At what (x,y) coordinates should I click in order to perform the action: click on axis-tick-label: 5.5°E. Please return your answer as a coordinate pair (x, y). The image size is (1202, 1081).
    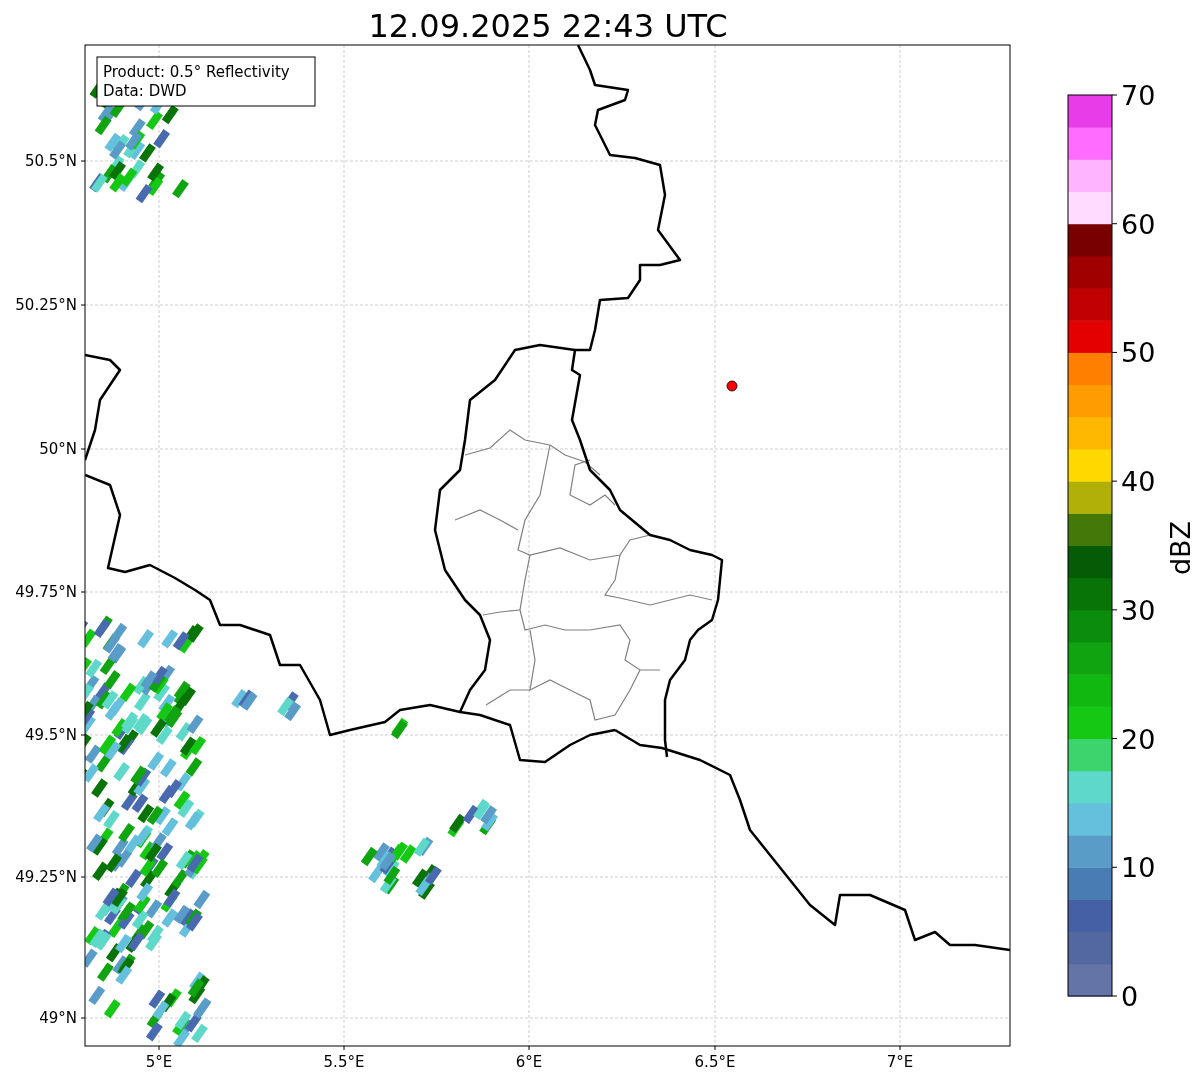
    Looking at the image, I should click on (344, 1062).